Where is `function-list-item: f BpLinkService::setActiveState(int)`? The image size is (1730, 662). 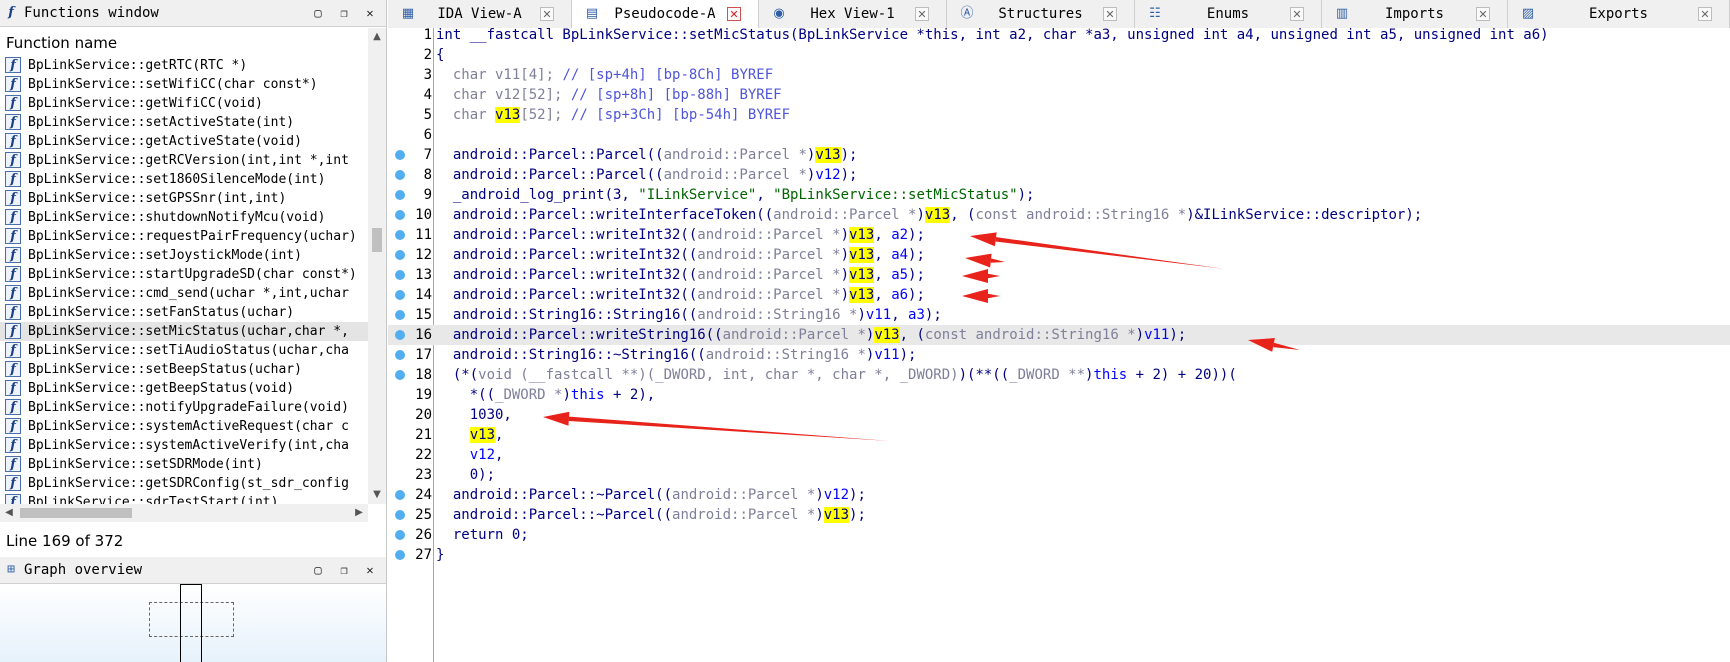 function-list-item: f BpLinkService::setActiveState(int) is located at coordinates (184, 122).